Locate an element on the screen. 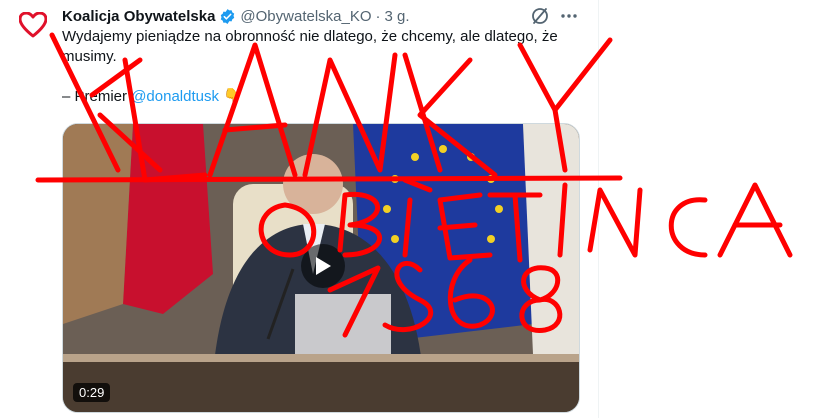 The height and width of the screenshot is (418, 826). heart-logo-icon is located at coordinates (33, 25).